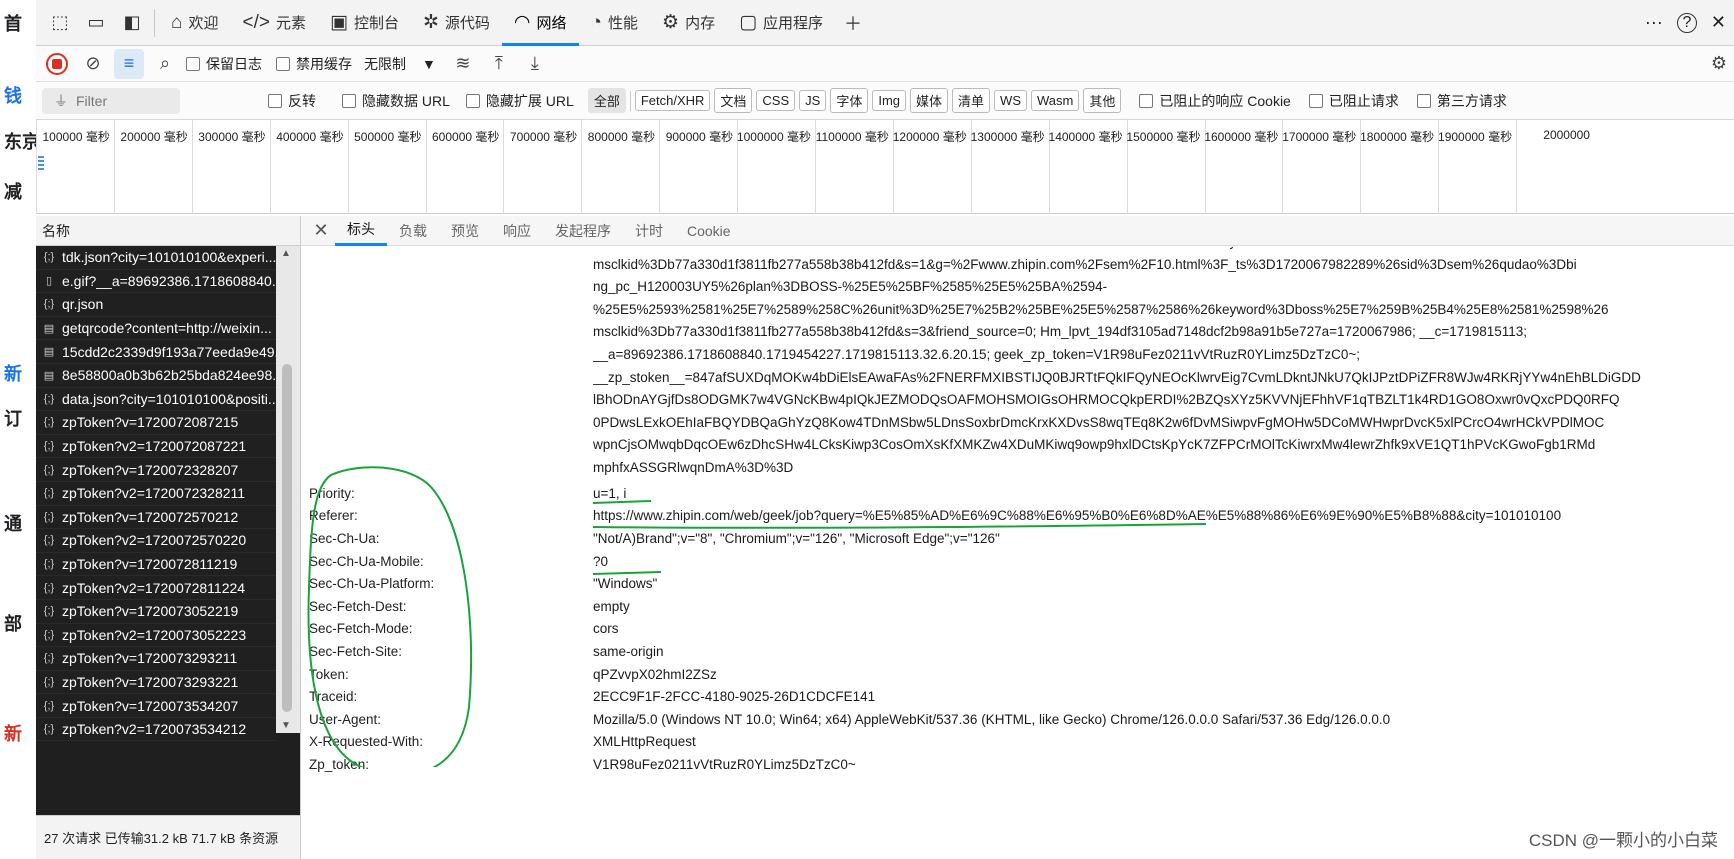 Image resolution: width=1734 pixels, height=859 pixels. I want to click on type-filter-pill: Wasm, so click(1055, 100).